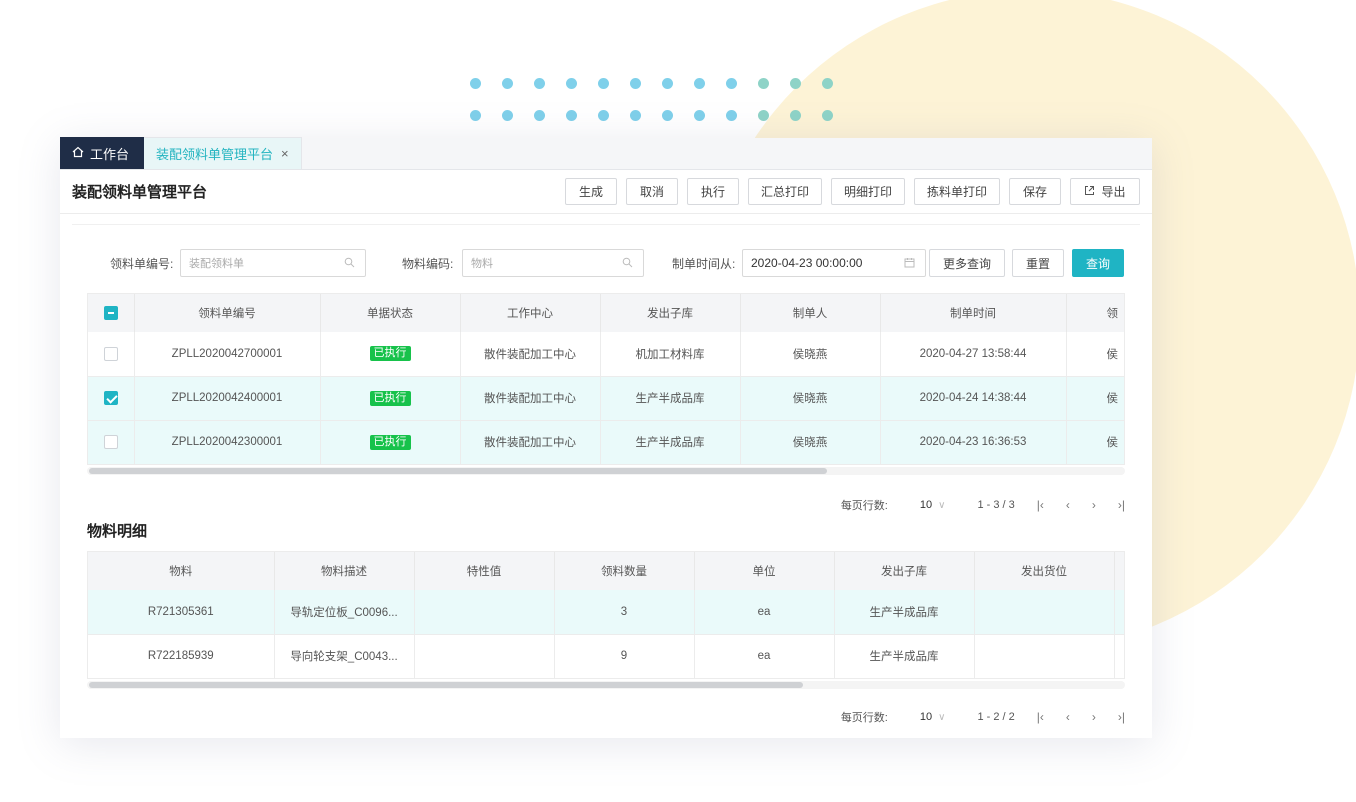 This screenshot has height=802, width=1356. I want to click on column-header: 领料数量, so click(624, 571).